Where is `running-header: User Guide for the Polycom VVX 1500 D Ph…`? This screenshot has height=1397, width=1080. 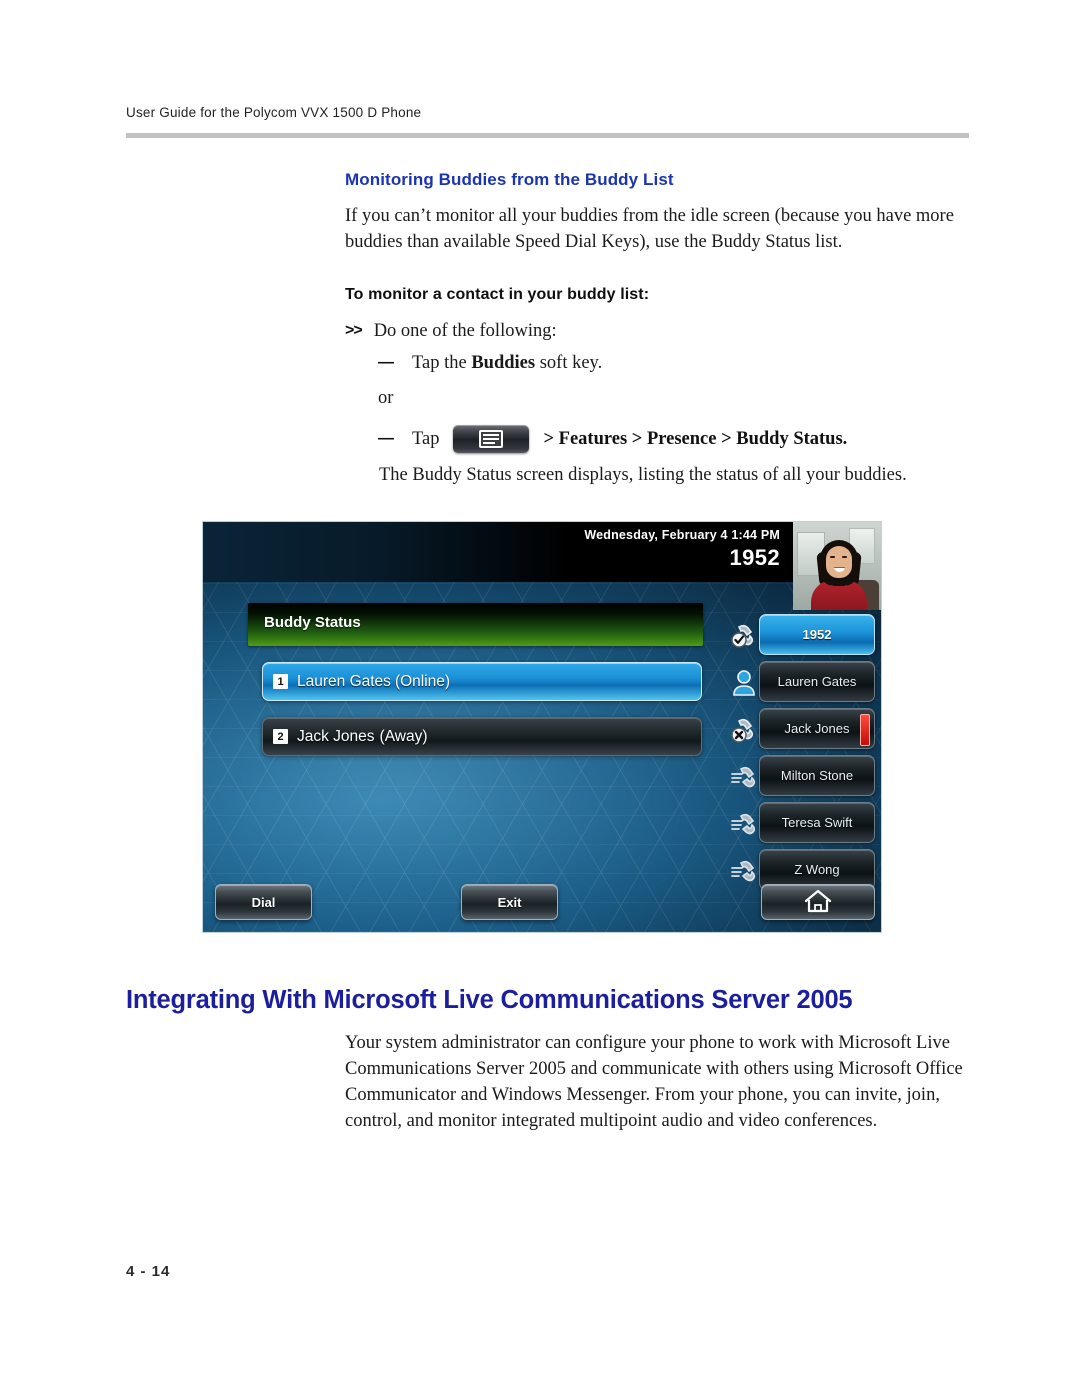 running-header: User Guide for the Polycom VVX 1500 D Ph… is located at coordinates (274, 112).